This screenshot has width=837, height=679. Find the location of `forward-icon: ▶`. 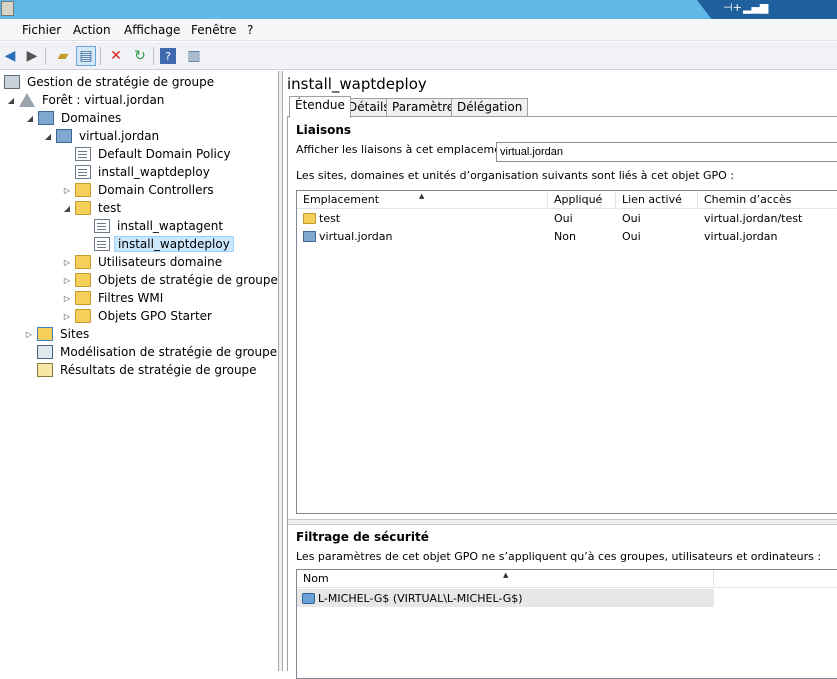

forward-icon: ▶ is located at coordinates (32, 56).